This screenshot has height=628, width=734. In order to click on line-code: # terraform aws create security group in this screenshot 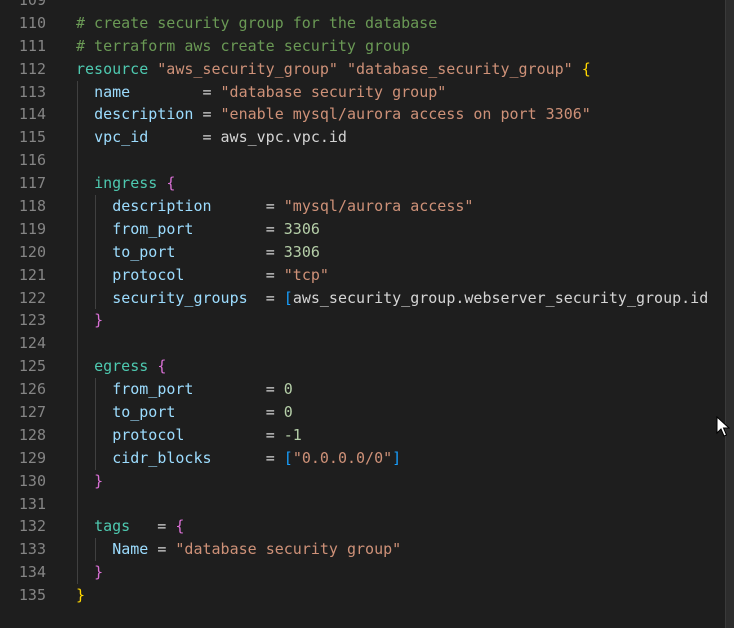, I will do `click(243, 46)`.